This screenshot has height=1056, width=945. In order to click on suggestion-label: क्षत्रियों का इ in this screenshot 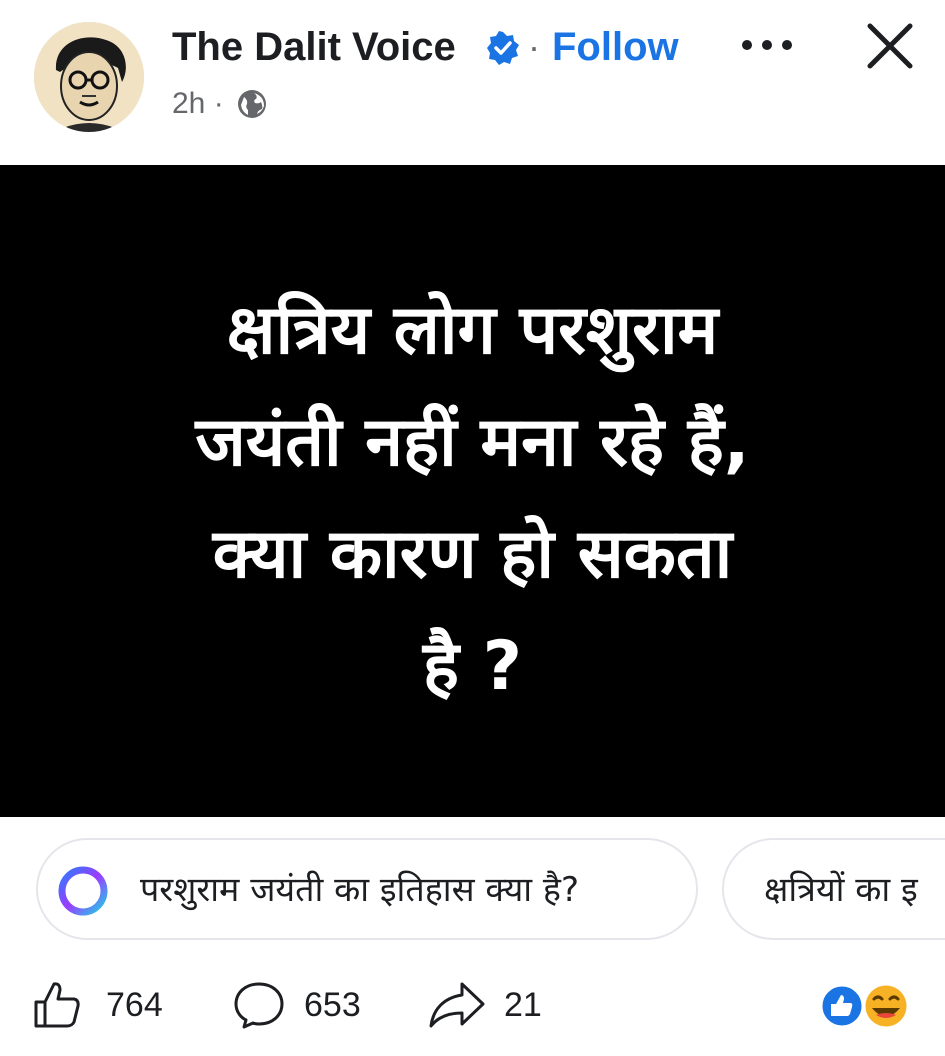, I will do `click(841, 890)`.